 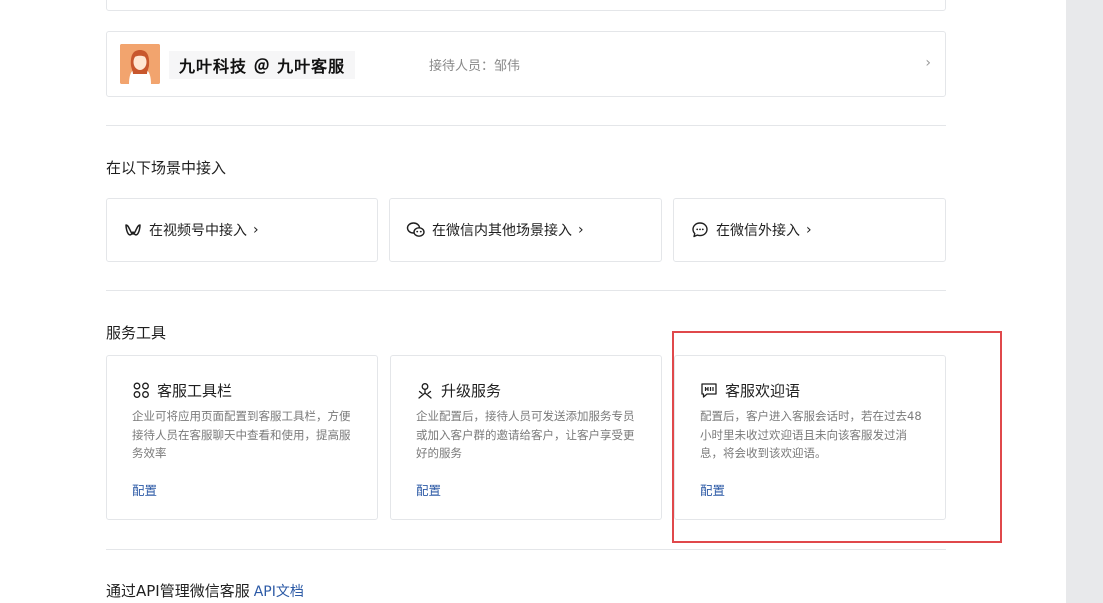 What do you see at coordinates (471, 391) in the screenshot?
I see `tool-title: 升级服务` at bounding box center [471, 391].